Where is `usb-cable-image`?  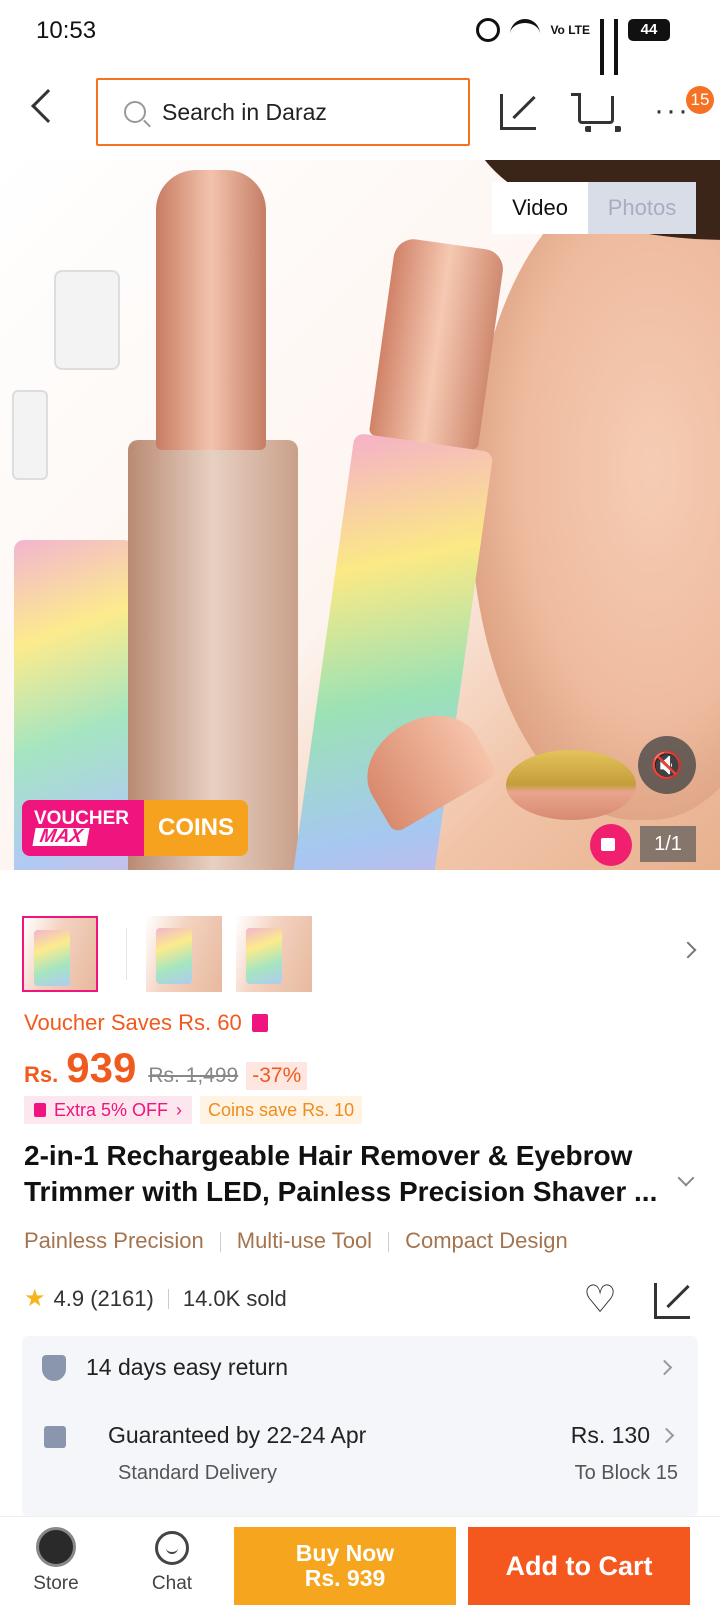
usb-cable-image is located at coordinates (87, 320).